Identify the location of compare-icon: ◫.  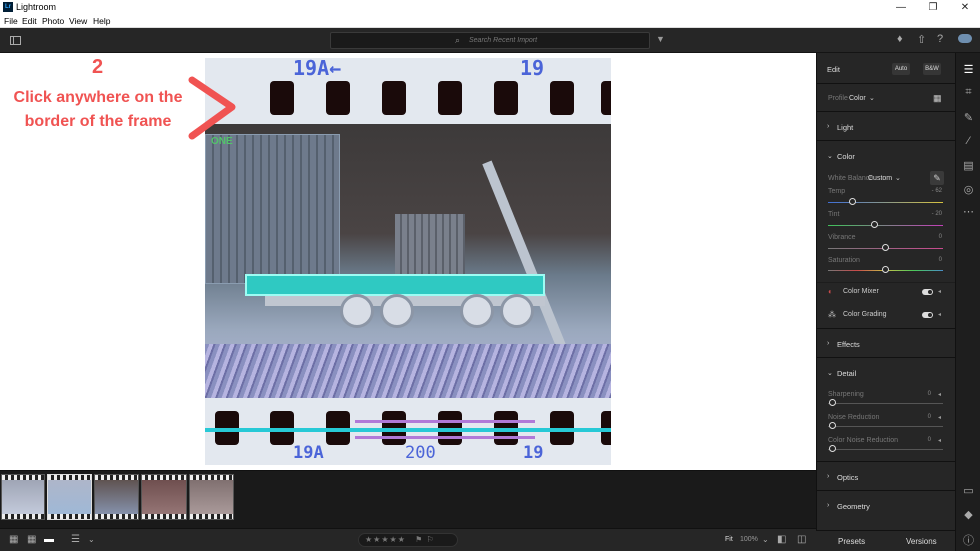
(801, 539).